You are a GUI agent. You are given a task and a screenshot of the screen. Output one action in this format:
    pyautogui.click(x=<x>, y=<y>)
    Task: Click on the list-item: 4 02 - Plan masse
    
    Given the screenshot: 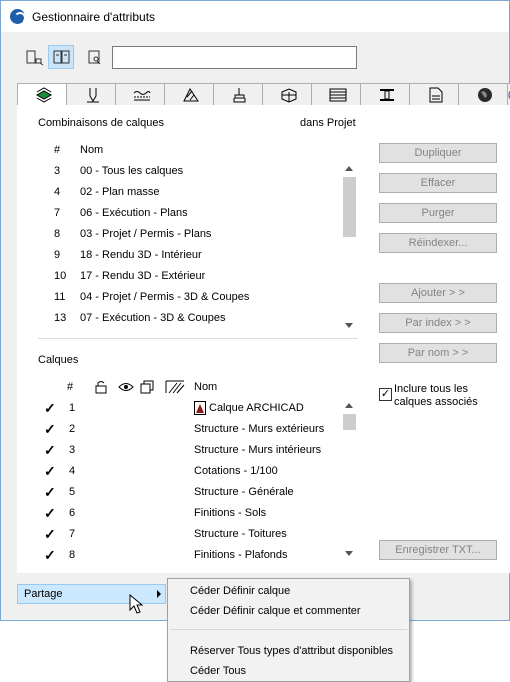 What is the action you would take?
    pyautogui.click(x=189, y=192)
    